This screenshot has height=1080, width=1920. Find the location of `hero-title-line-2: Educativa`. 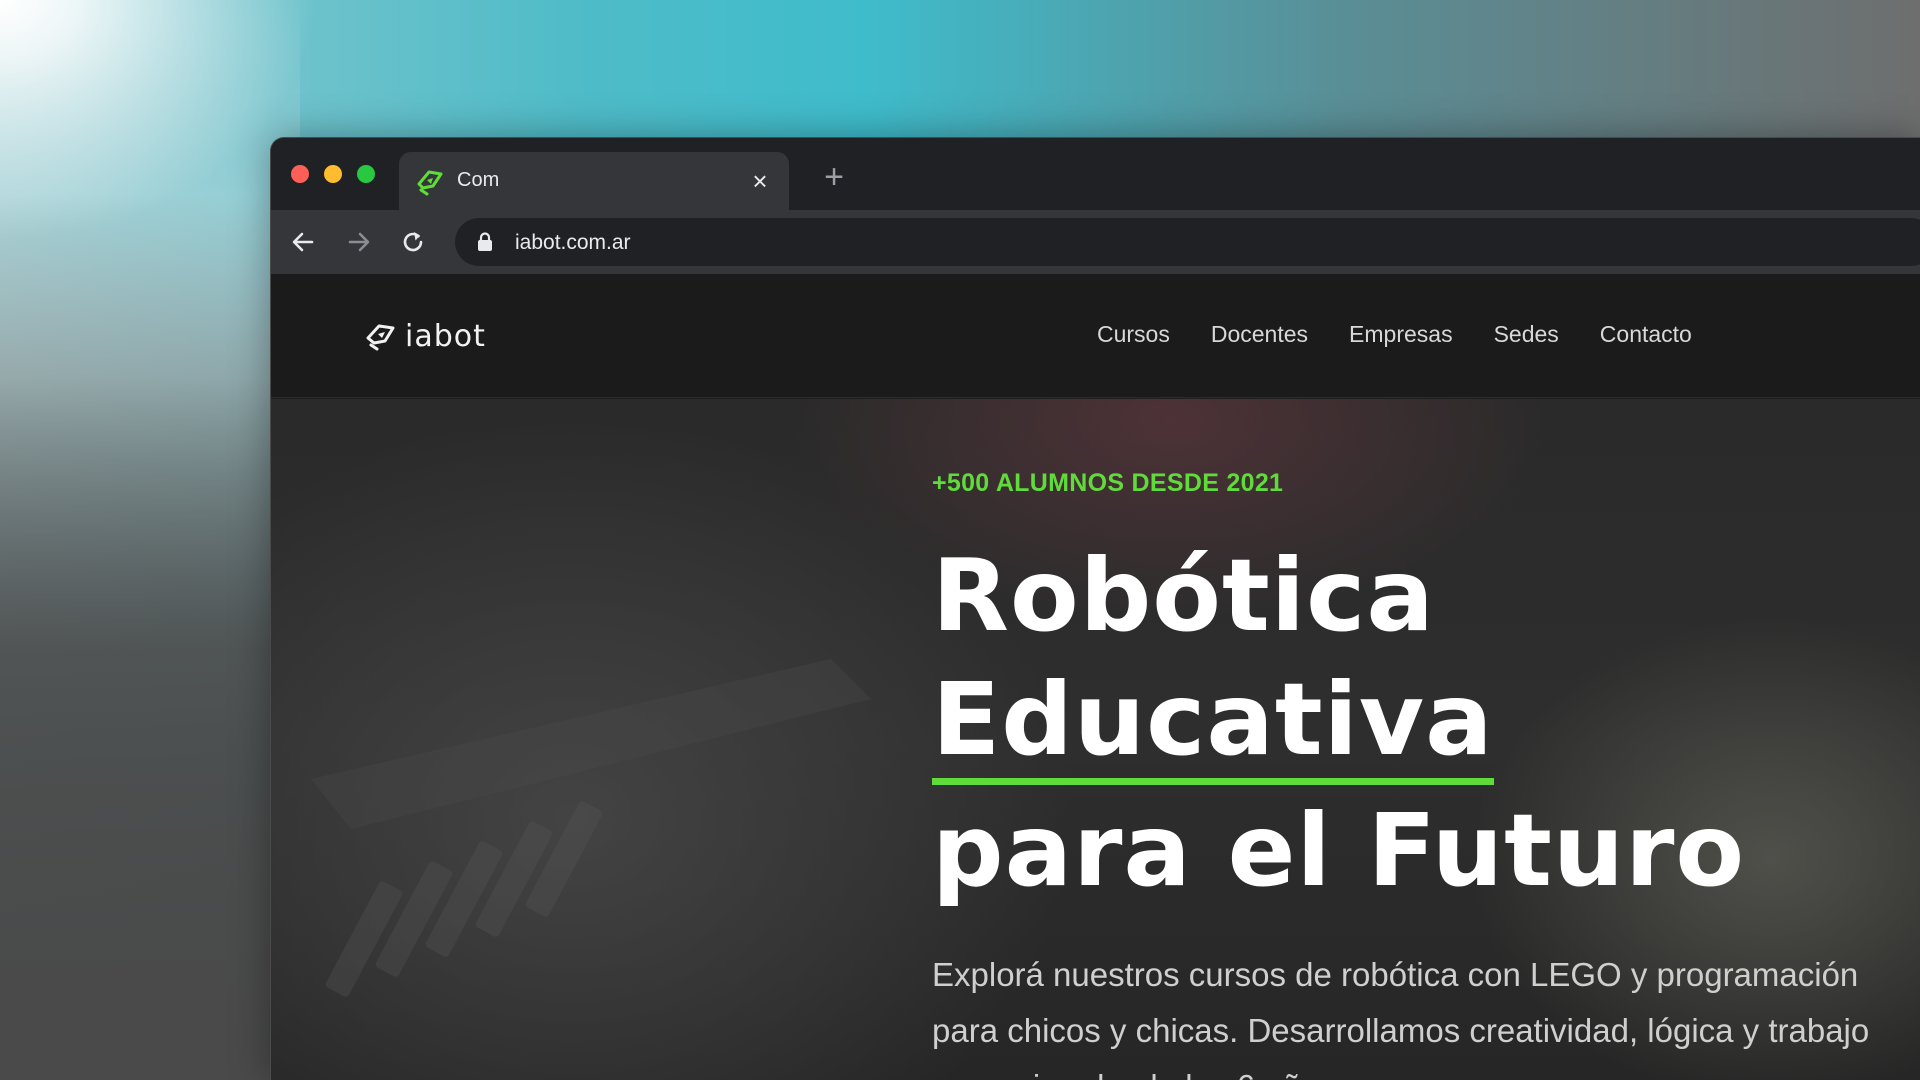

hero-title-line-2: Educativa is located at coordinates (1213, 725).